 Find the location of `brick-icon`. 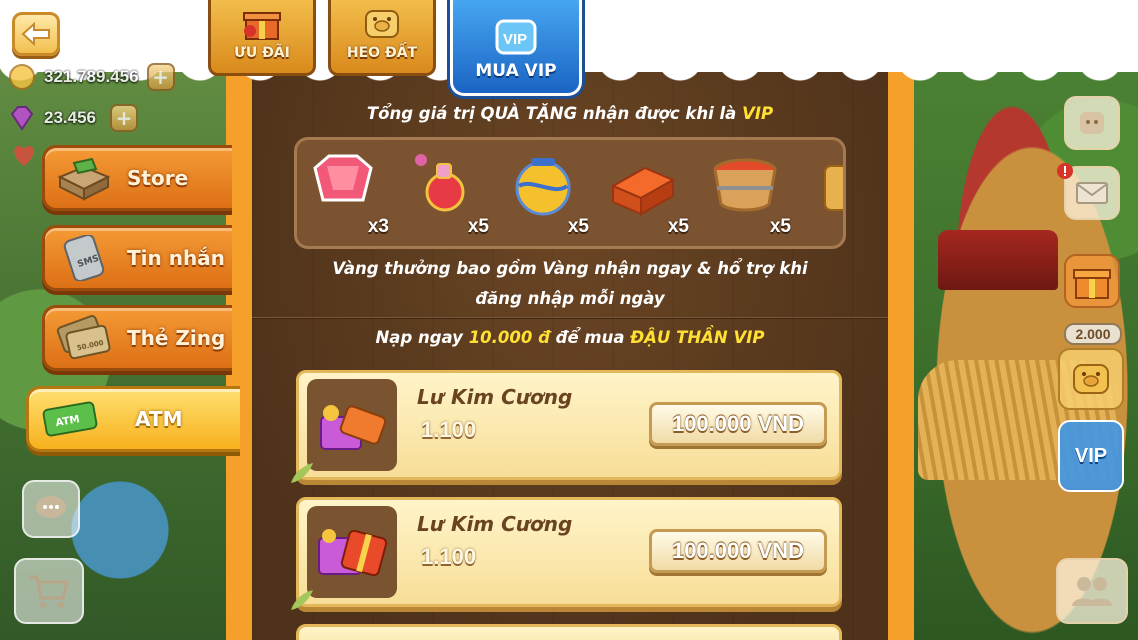

brick-icon is located at coordinates (643, 191).